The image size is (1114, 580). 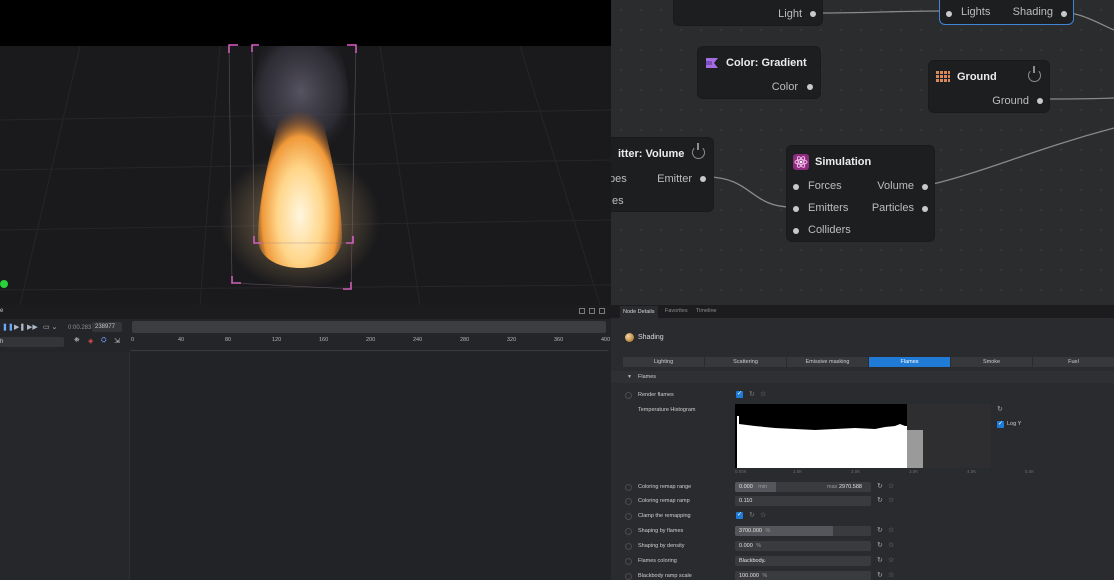 What do you see at coordinates (863, 436) in the screenshot?
I see `temperature-histogram` at bounding box center [863, 436].